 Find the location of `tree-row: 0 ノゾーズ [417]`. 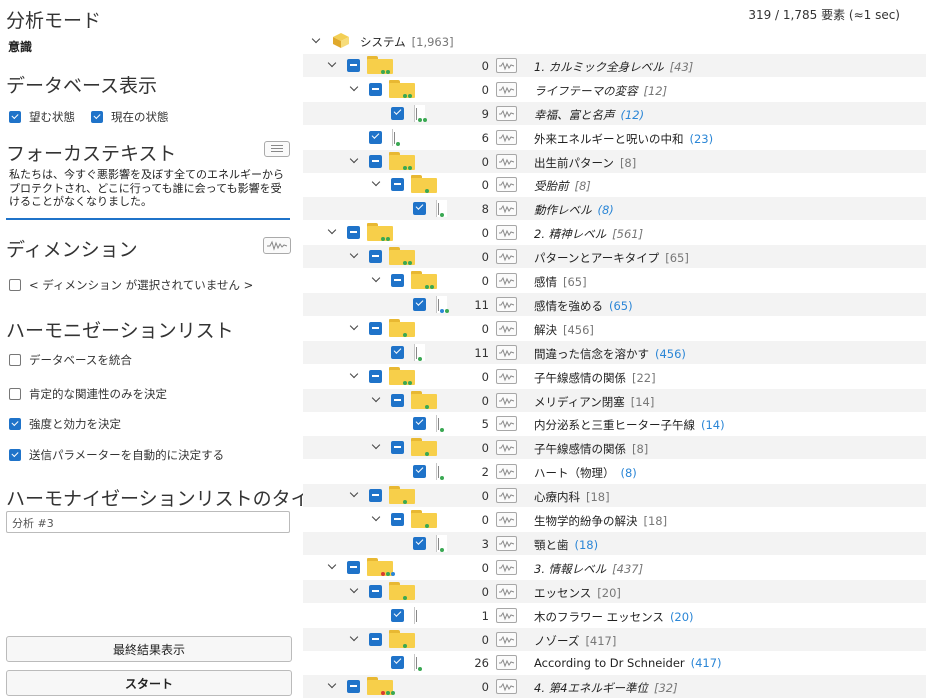

tree-row: 0 ノゾーズ [417] is located at coordinates (614, 639).